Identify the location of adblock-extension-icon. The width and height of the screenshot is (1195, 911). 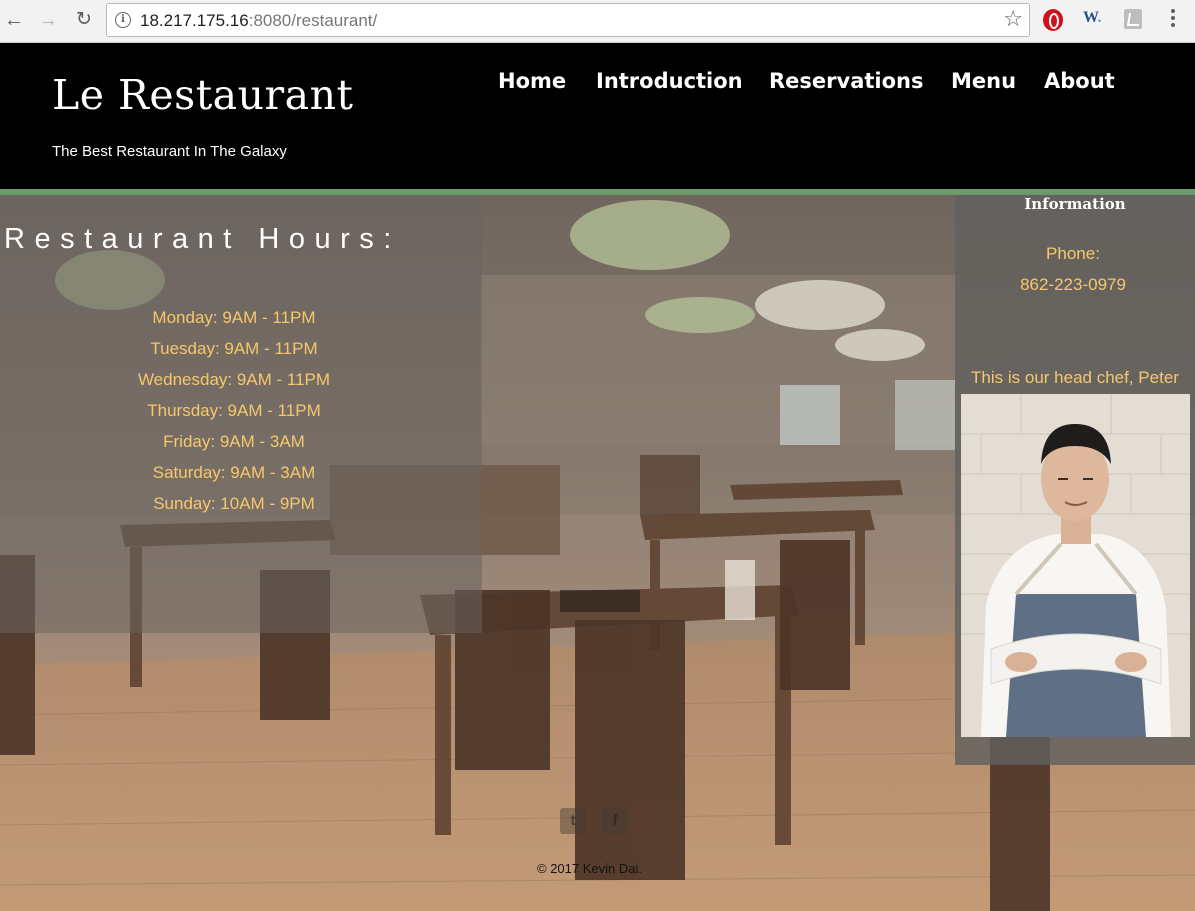
(1053, 20).